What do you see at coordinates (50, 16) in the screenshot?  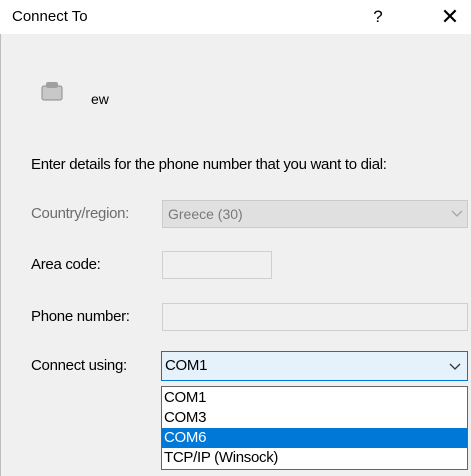 I see `dialog-title: Connect To` at bounding box center [50, 16].